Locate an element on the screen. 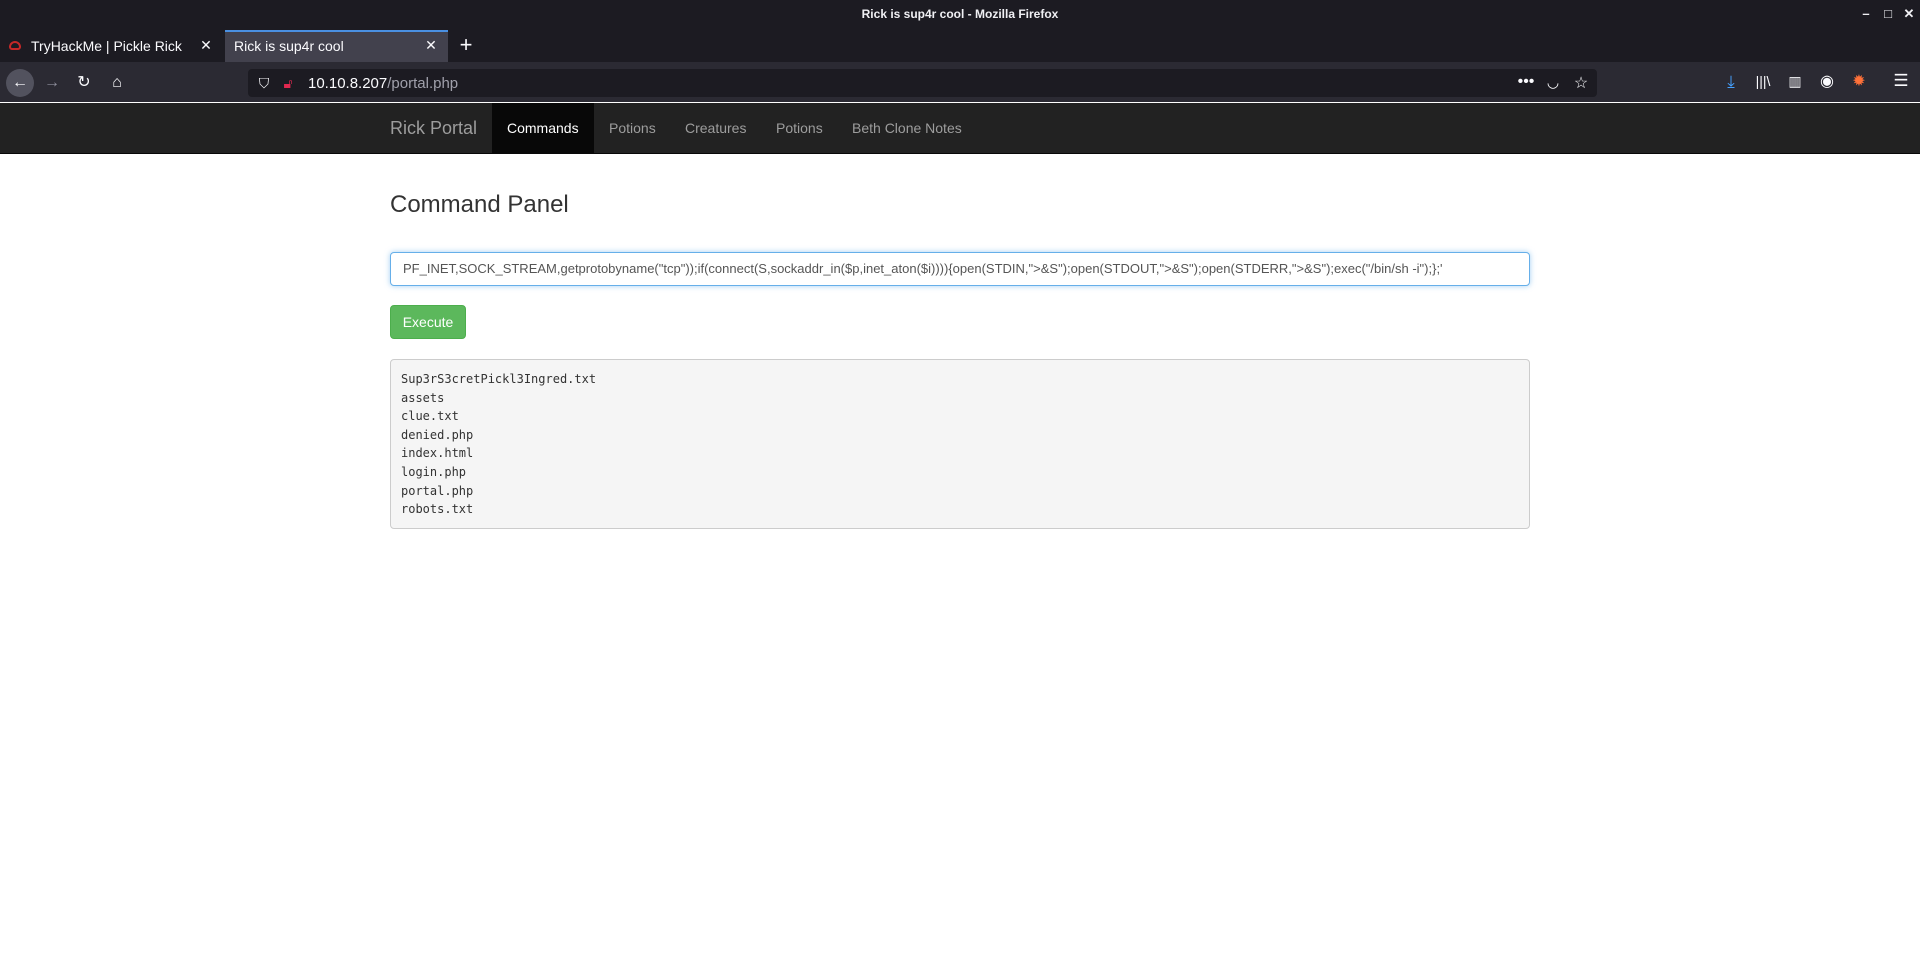  bookmark-star-icon: ☆ is located at coordinates (1581, 83).